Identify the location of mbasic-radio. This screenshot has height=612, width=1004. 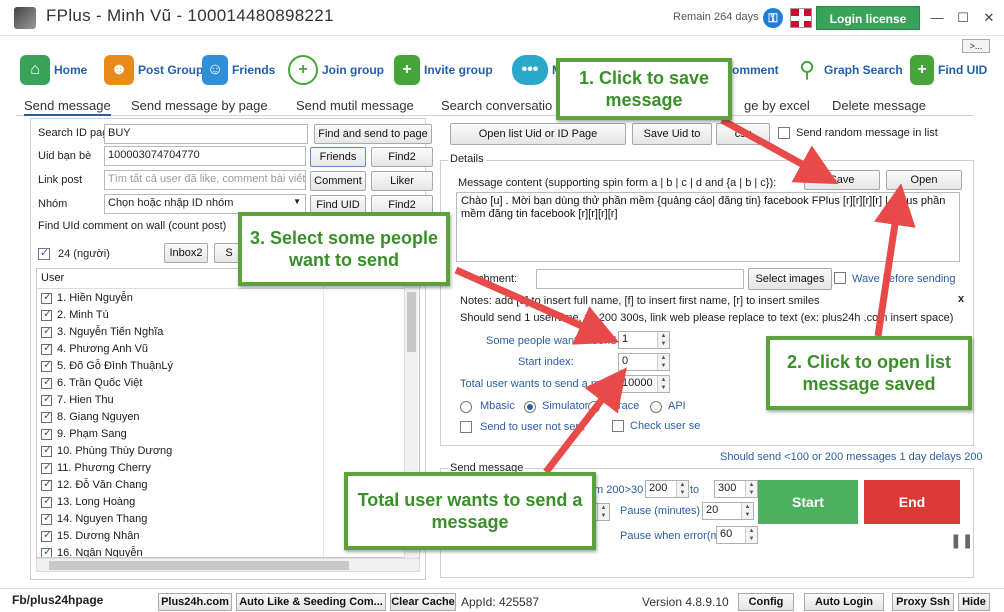
(466, 407).